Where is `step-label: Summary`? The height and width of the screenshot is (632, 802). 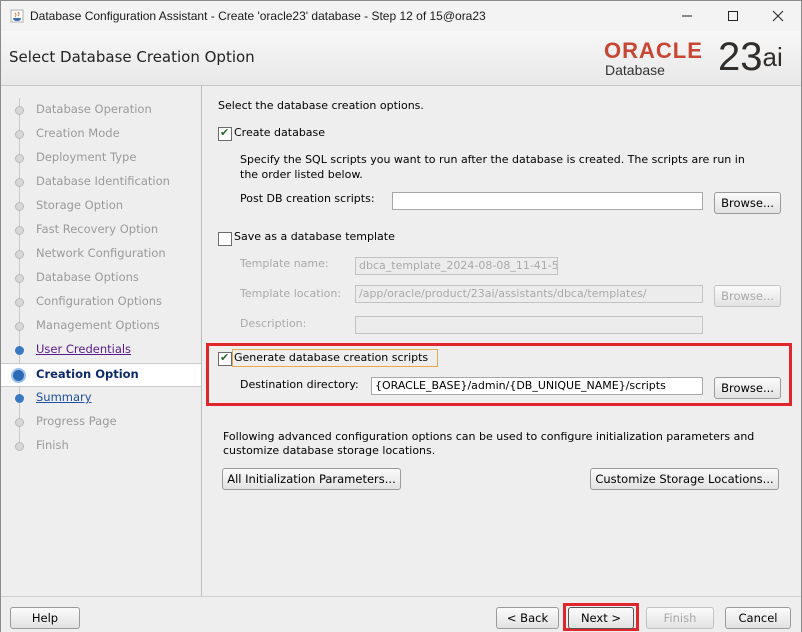 step-label: Summary is located at coordinates (64, 397).